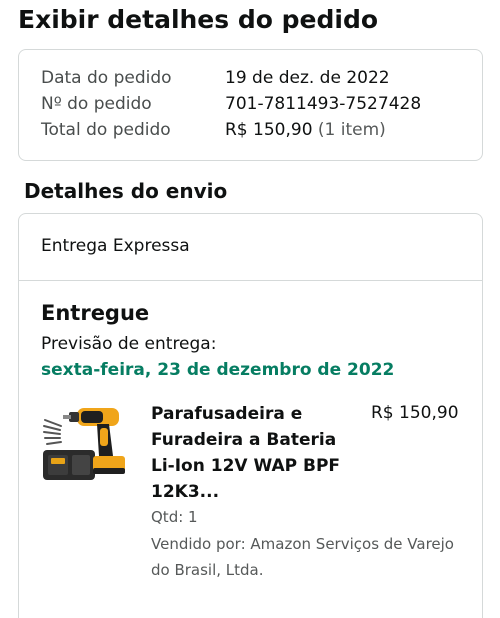 The height and width of the screenshot is (618, 500). What do you see at coordinates (174, 517) in the screenshot?
I see `item-quantity: Qtd: 1` at bounding box center [174, 517].